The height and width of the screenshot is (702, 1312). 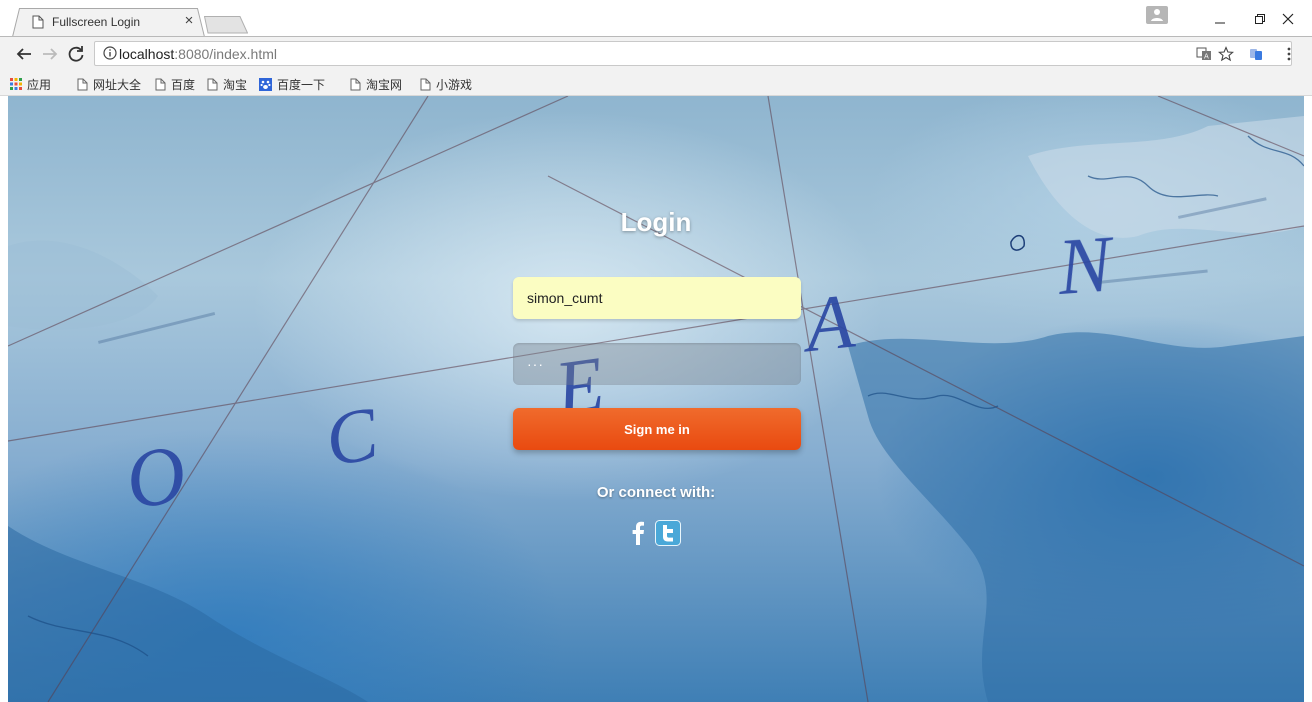 I want to click on bookmark-label: 应用, so click(x=39, y=84).